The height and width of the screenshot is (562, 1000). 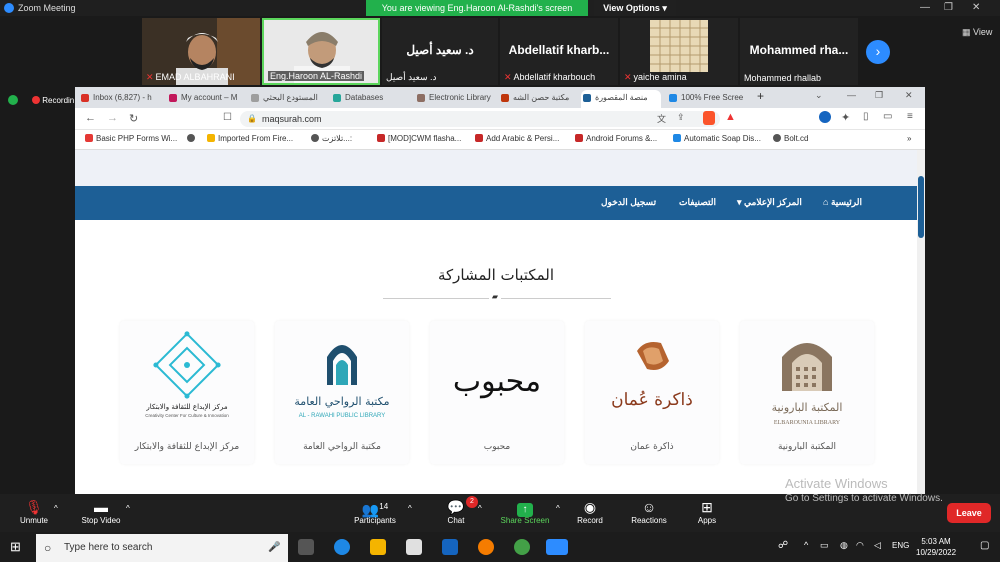 What do you see at coordinates (207, 99) in the screenshot?
I see `tab-my-account: My account – M` at bounding box center [207, 99].